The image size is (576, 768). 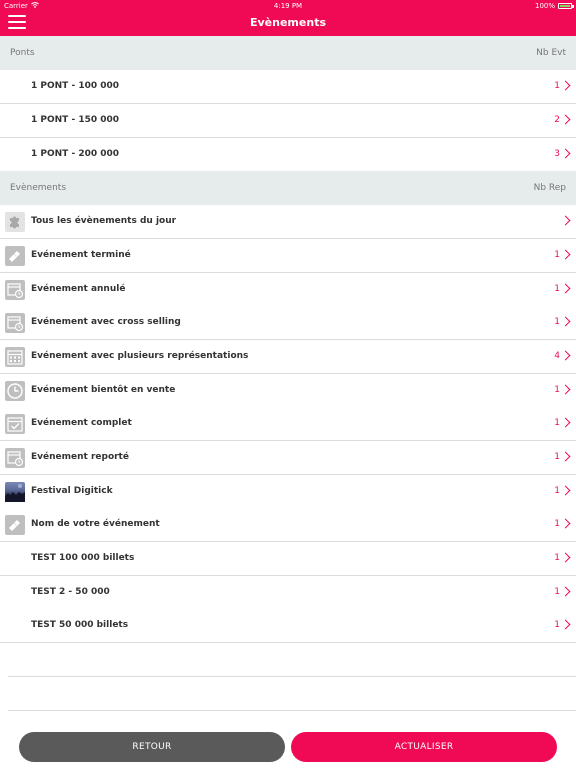 I want to click on event-row: Nom de votre événement 1, so click(x=288, y=525).